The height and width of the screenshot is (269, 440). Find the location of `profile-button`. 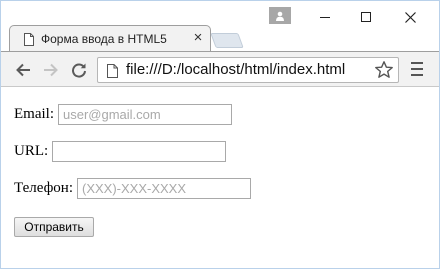

profile-button is located at coordinates (280, 15).